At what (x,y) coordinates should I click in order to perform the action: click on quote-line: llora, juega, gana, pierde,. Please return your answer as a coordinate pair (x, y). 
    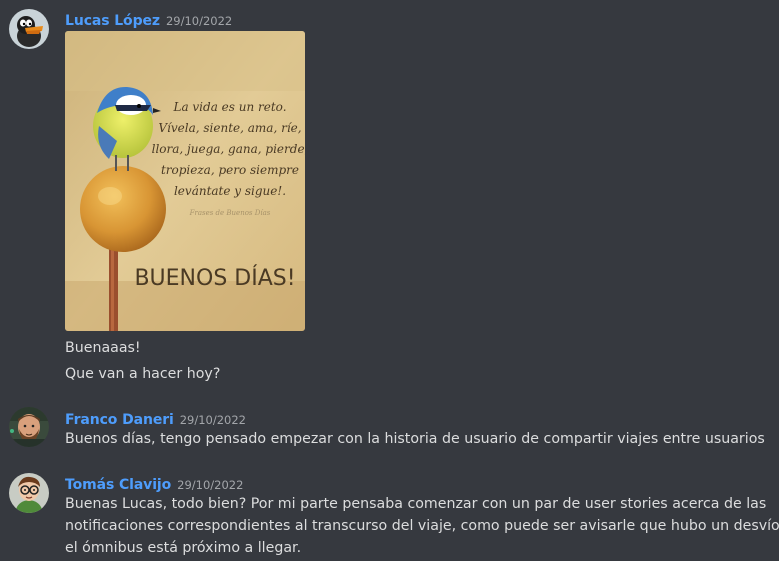
    Looking at the image, I should click on (228, 149).